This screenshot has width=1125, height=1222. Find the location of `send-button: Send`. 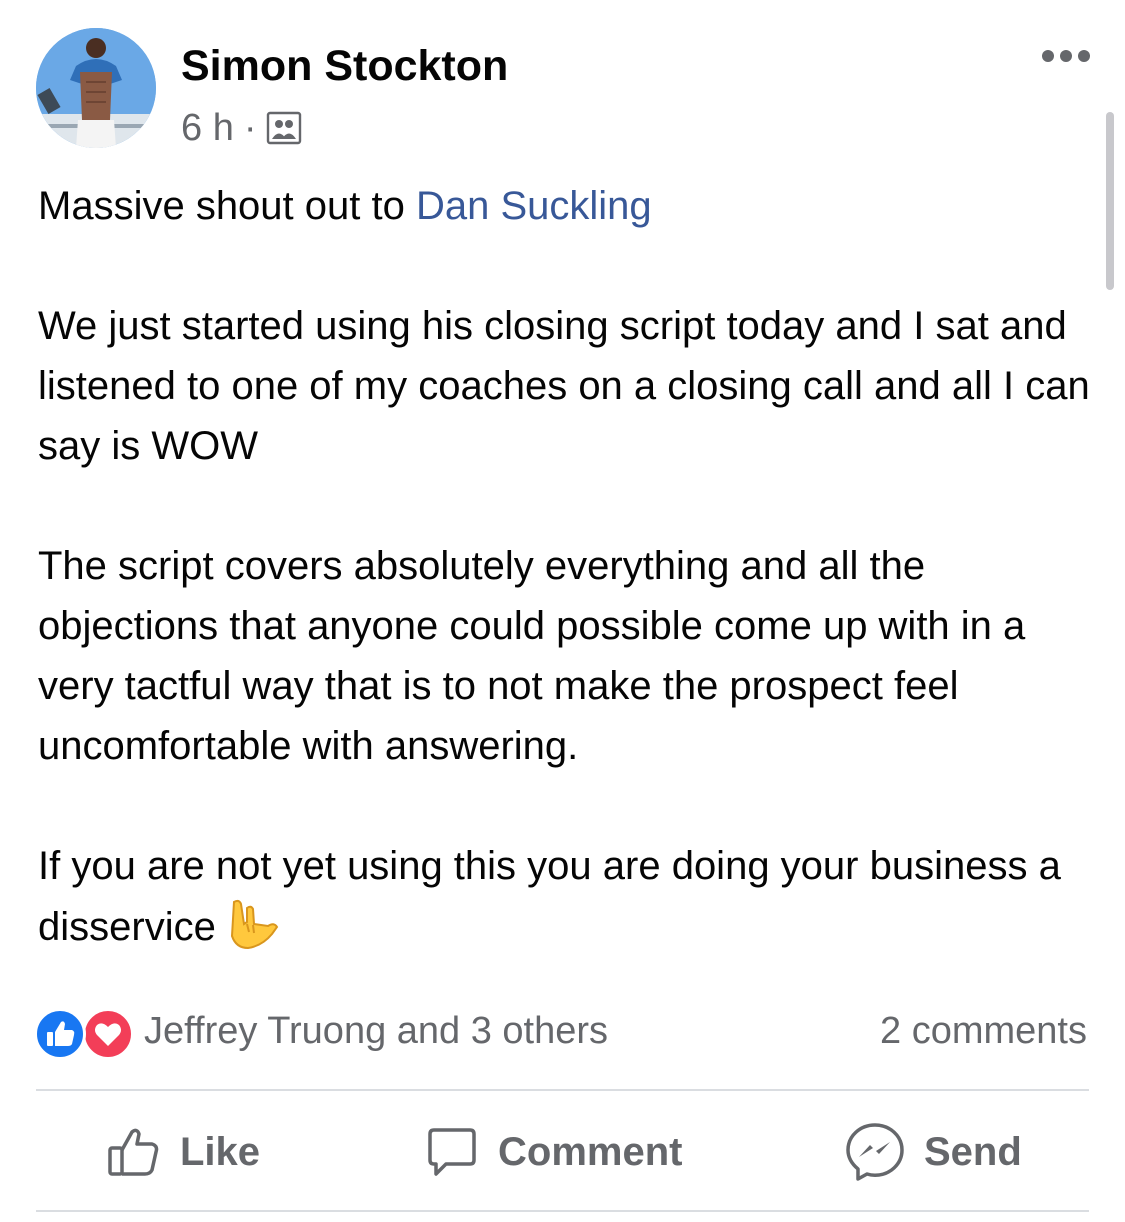

send-button: Send is located at coordinates (933, 1152).